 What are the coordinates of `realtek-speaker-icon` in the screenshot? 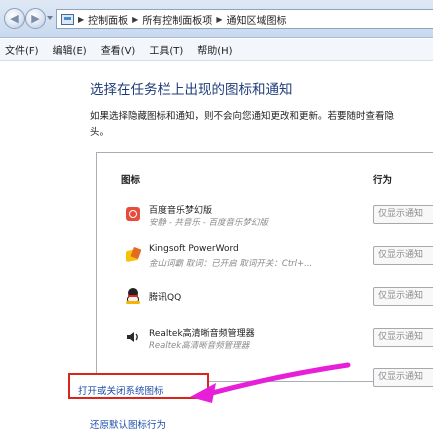 It's located at (133, 337).